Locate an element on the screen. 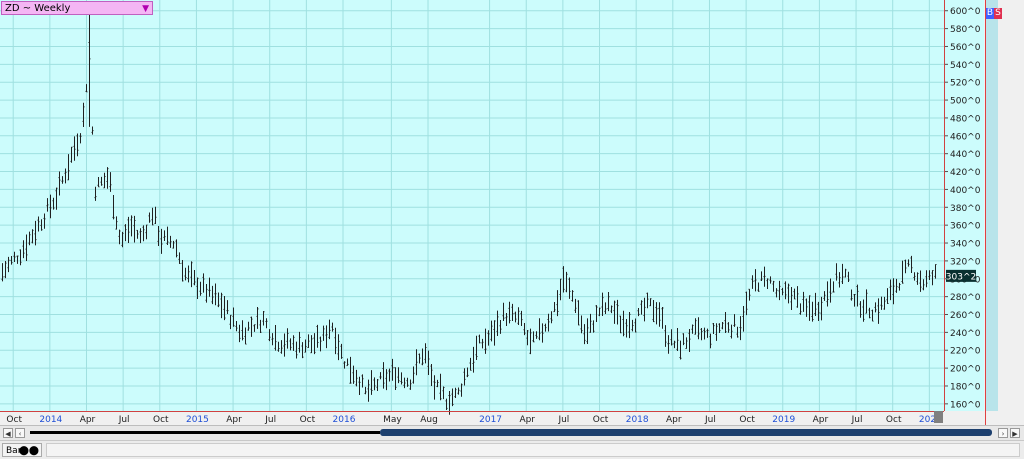 The image size is (1024, 459). y-tick-label: 480^0 is located at coordinates (965, 119).